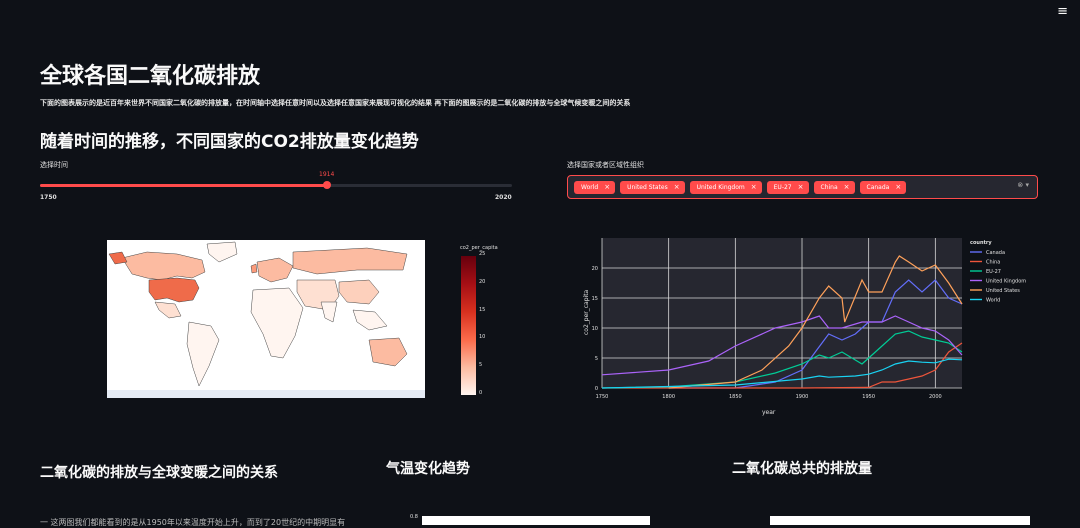  Describe the element at coordinates (203, 354) in the screenshot. I see `map-south-america` at that location.